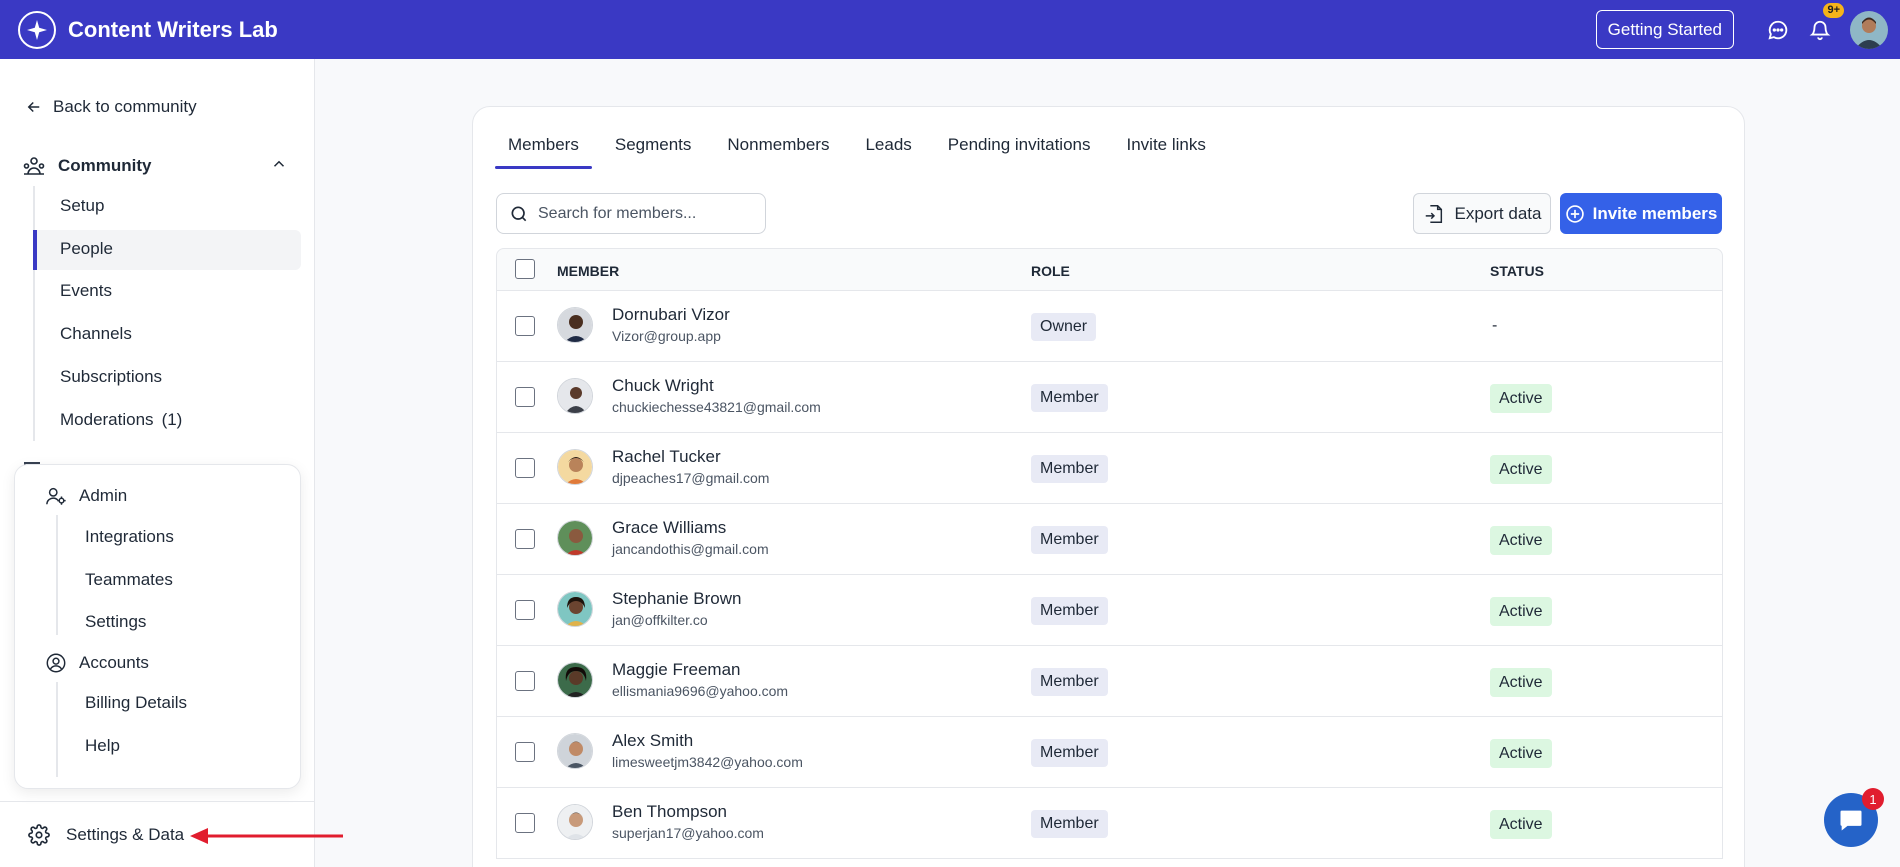  I want to click on column-status: STATUS, so click(1517, 271).